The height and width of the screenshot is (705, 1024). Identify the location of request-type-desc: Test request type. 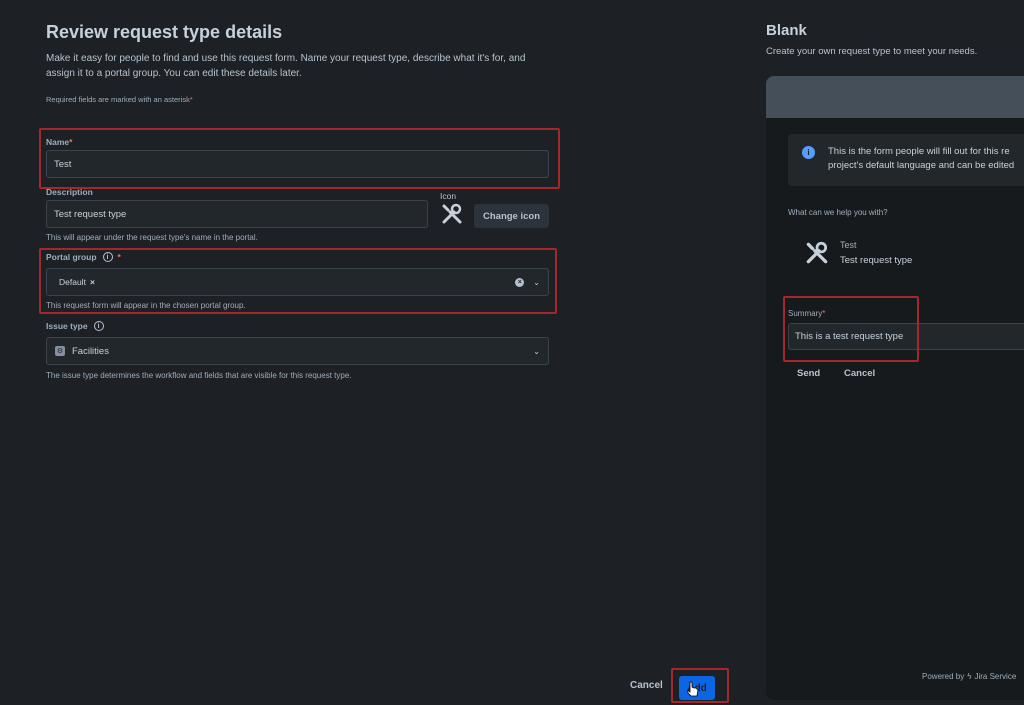
(876, 260).